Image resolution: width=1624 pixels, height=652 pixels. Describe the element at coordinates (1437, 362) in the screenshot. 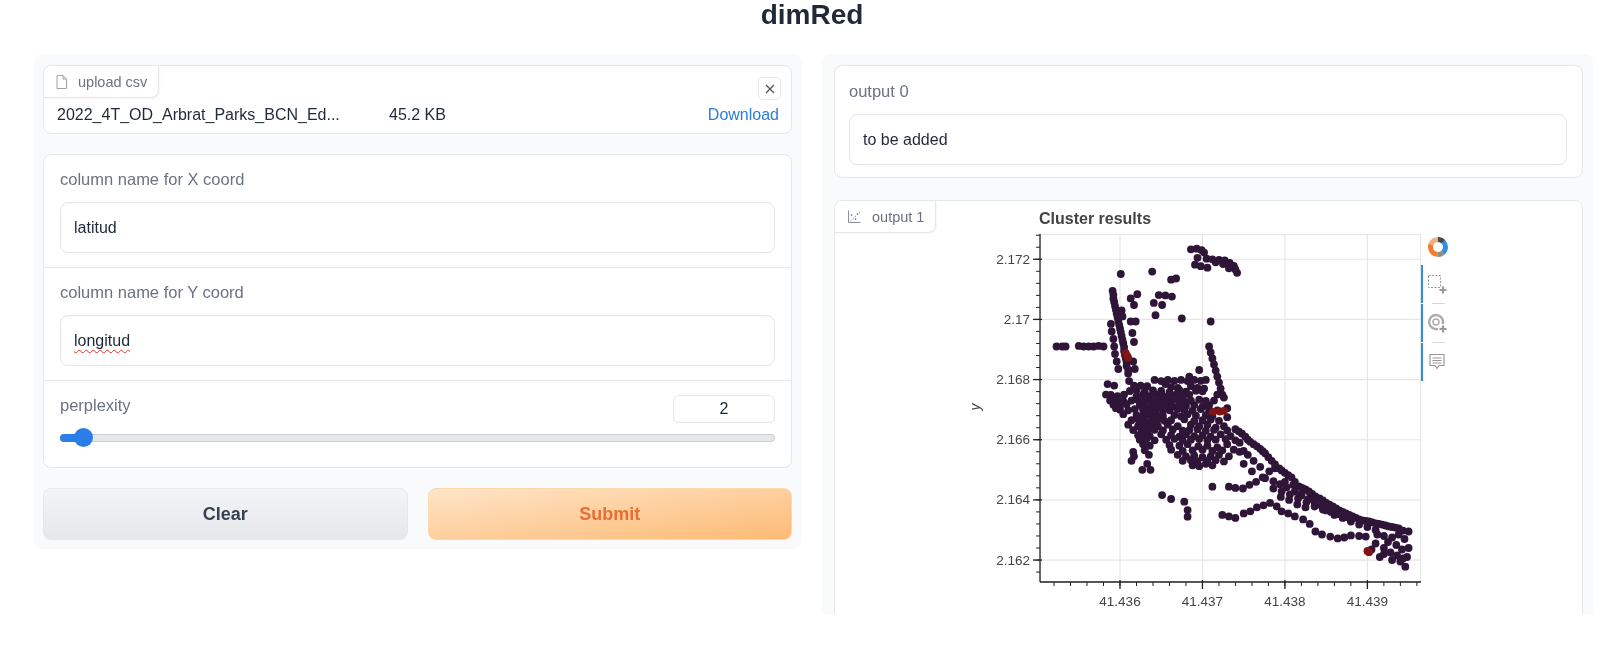

I see `speech-bubble-icon` at that location.